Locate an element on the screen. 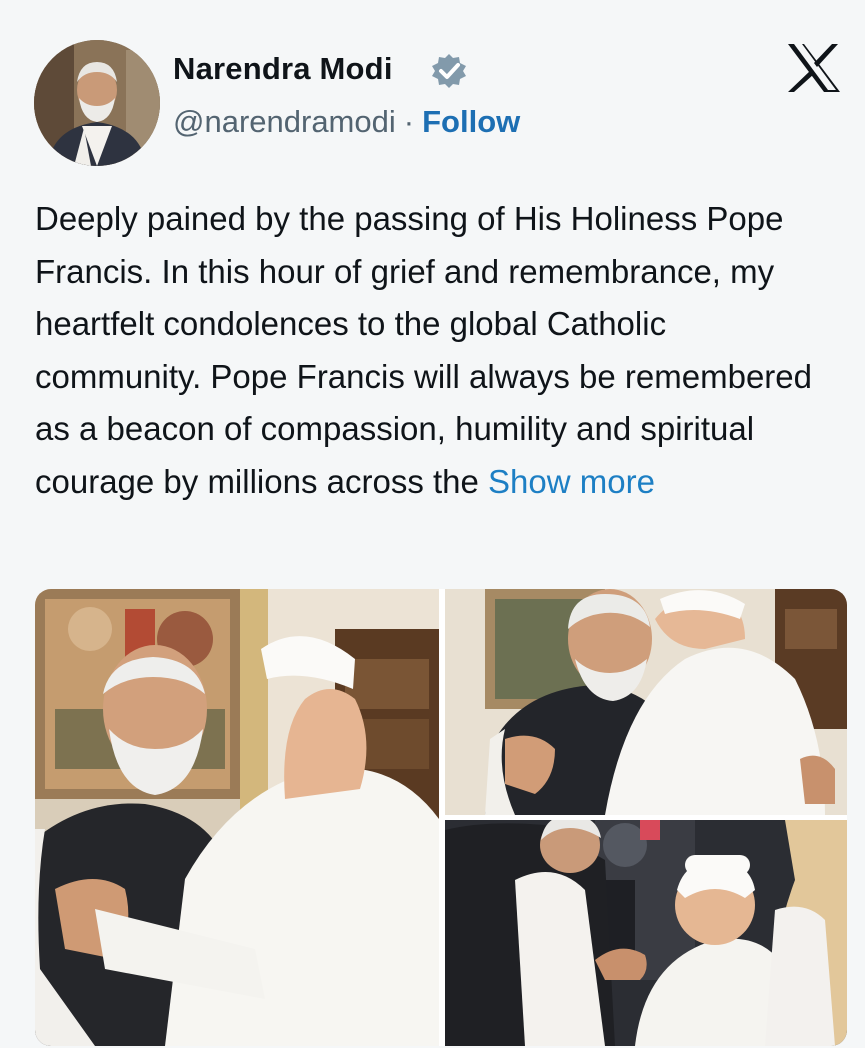 The width and height of the screenshot is (865, 1048). author-name: Narendra Modi is located at coordinates (283, 69).